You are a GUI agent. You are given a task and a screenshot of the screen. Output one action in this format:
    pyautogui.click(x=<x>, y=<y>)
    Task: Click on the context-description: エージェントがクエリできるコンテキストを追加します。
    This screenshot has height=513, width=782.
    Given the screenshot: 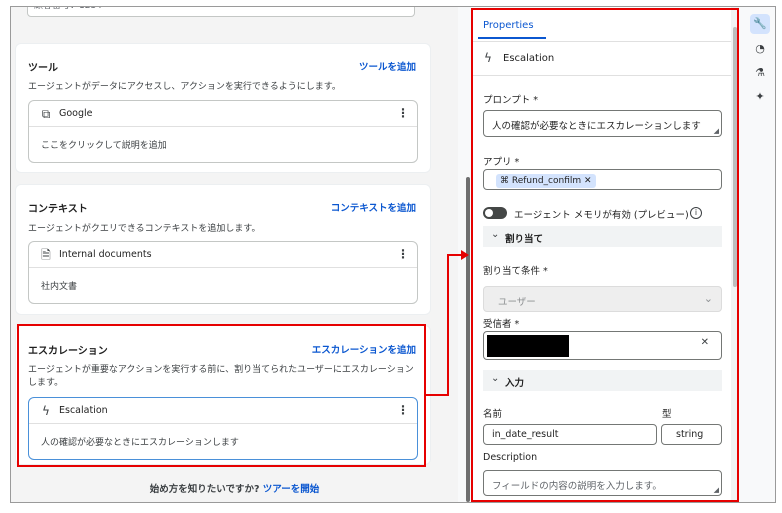 What is the action you would take?
    pyautogui.click(x=144, y=229)
    